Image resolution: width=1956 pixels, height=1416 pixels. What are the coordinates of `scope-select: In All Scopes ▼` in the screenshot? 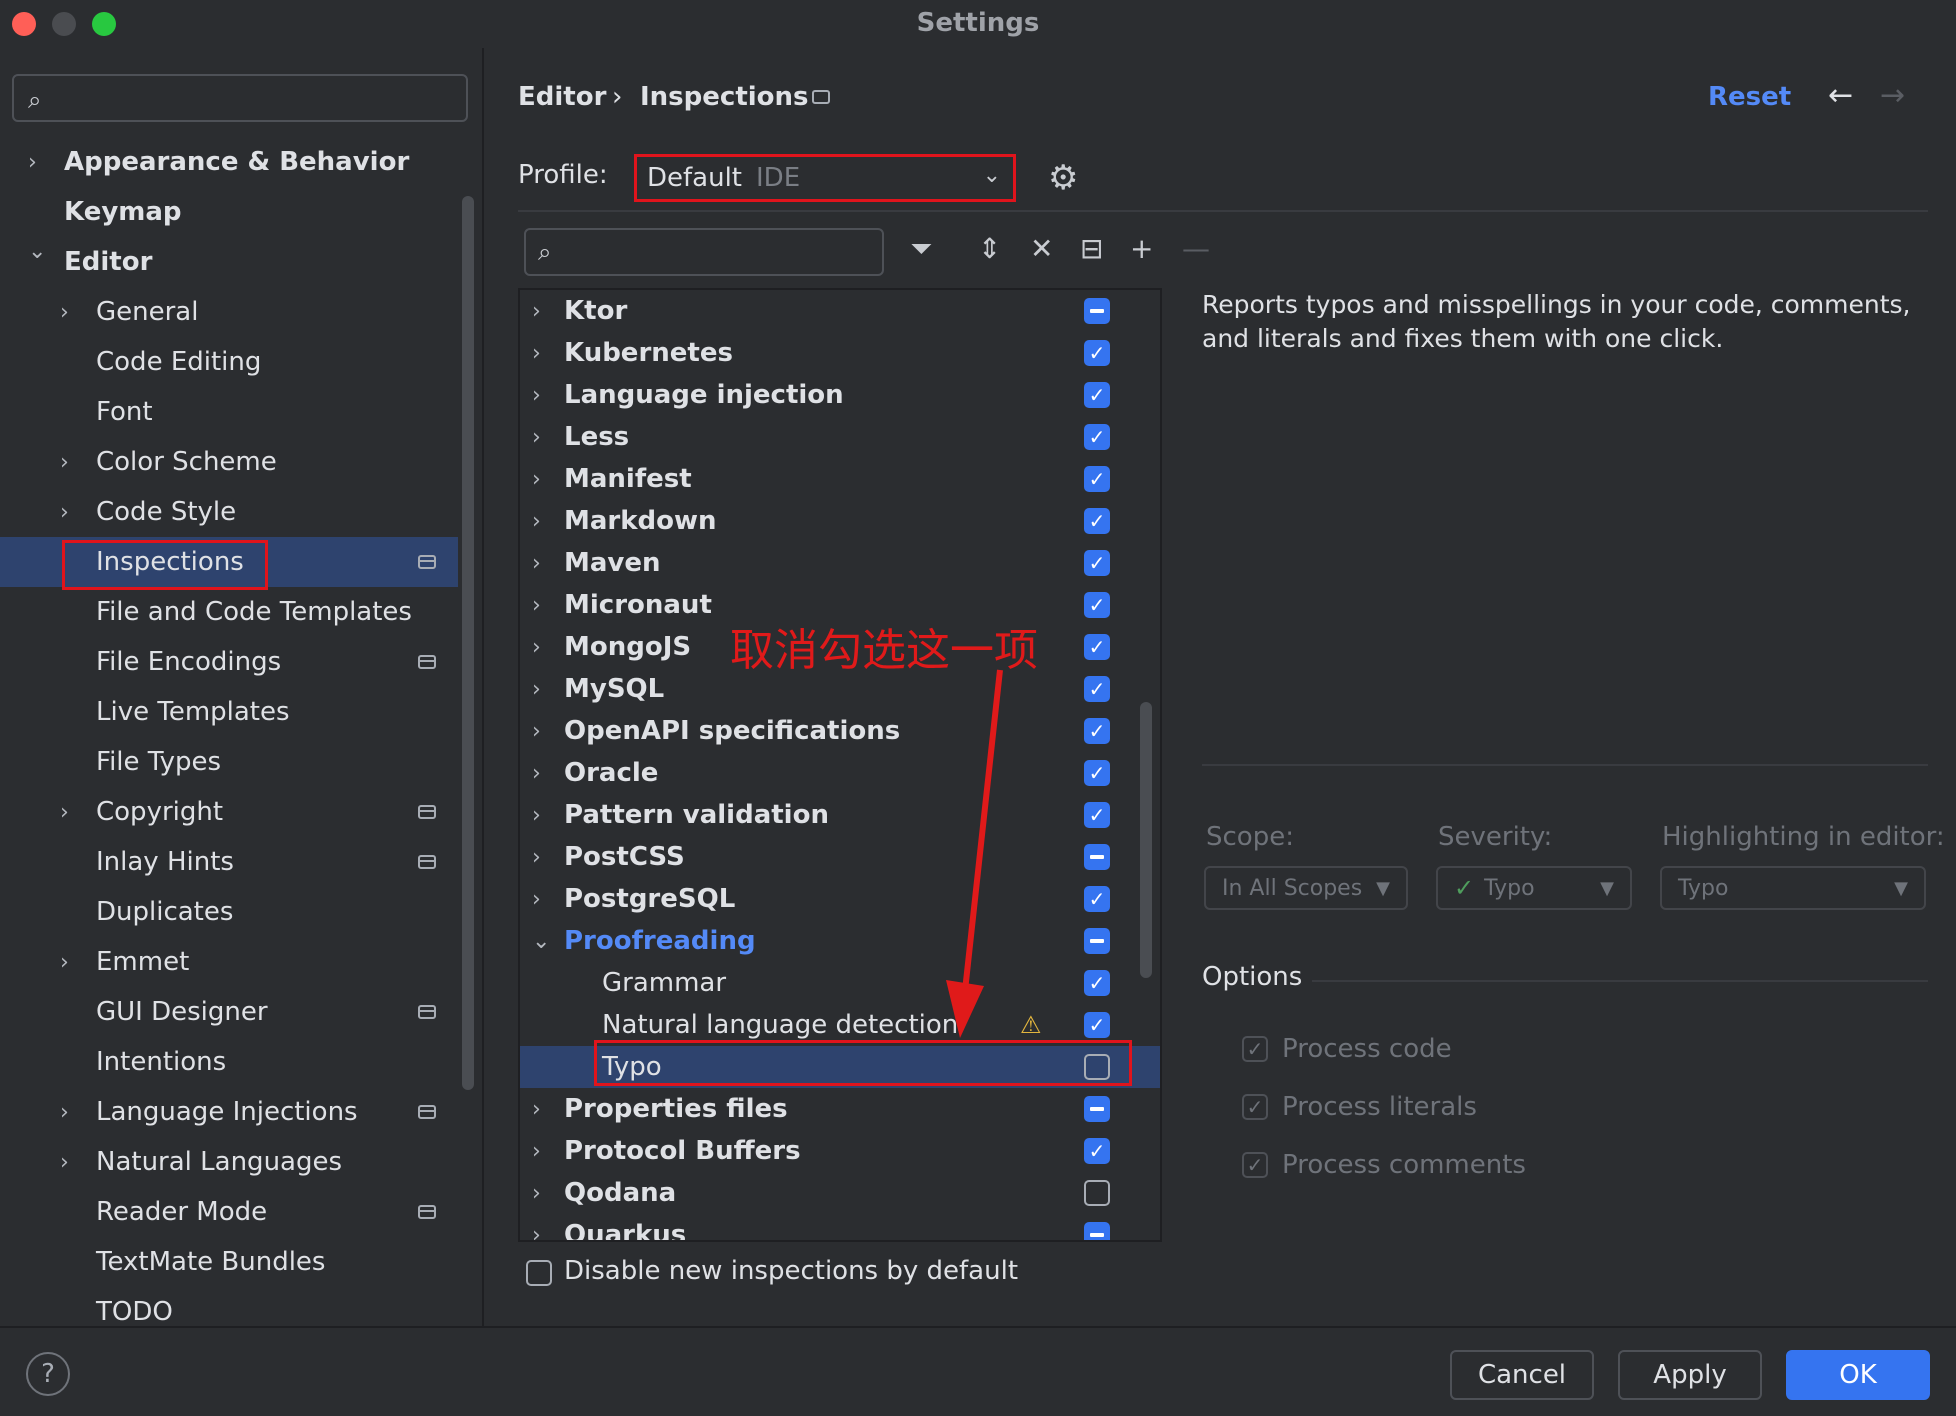 It's located at (1306, 888).